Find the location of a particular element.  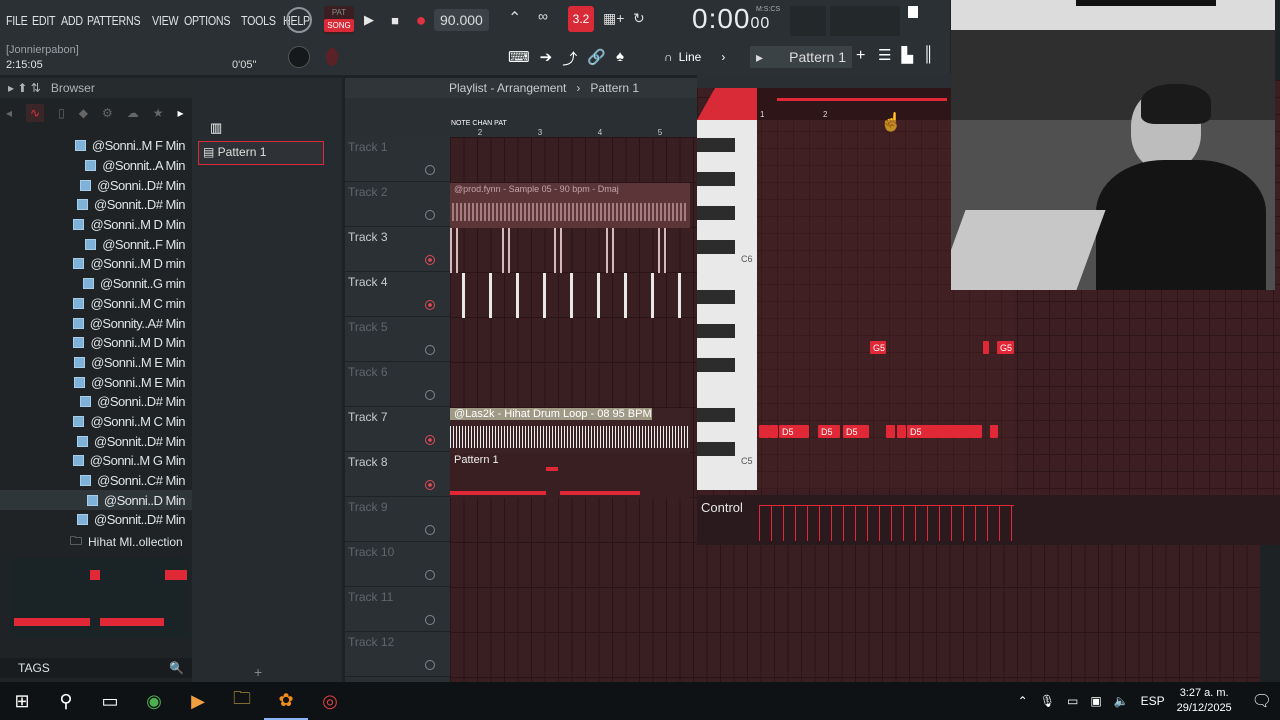

note-g5: G5 is located at coordinates (878, 347).